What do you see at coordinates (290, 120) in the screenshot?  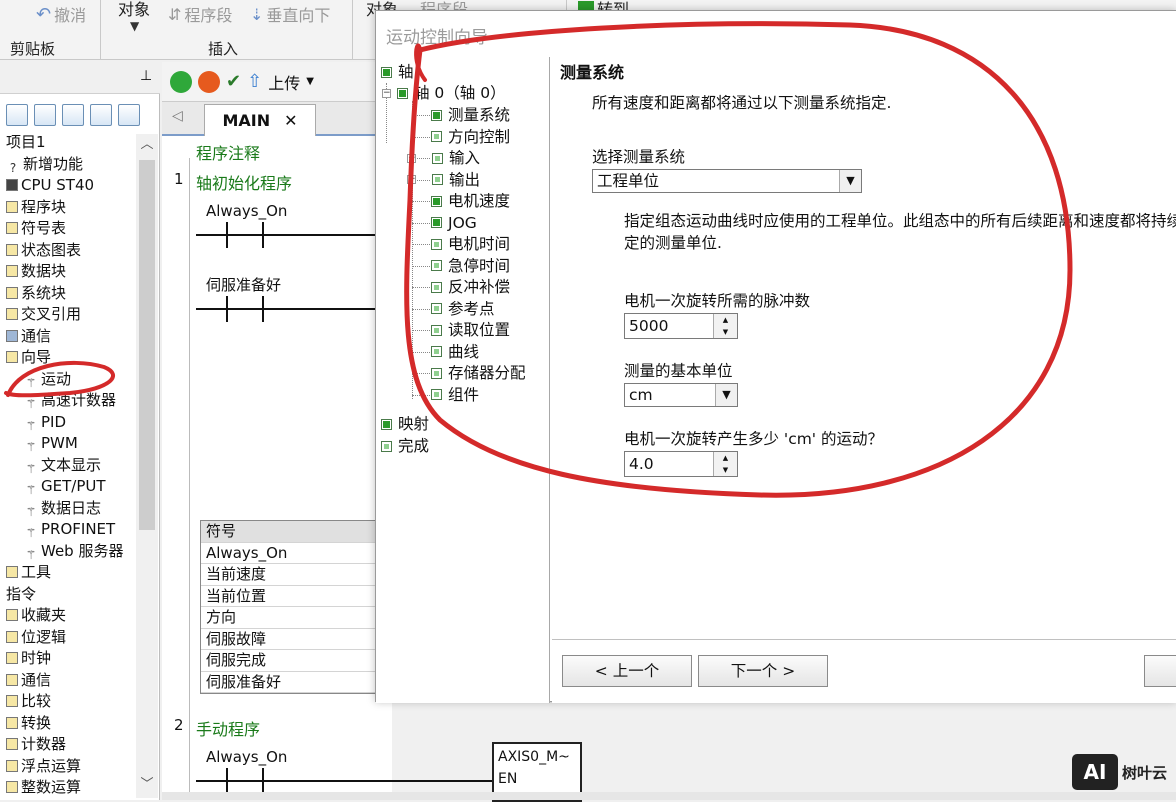 I see `close-icon: ✕` at bounding box center [290, 120].